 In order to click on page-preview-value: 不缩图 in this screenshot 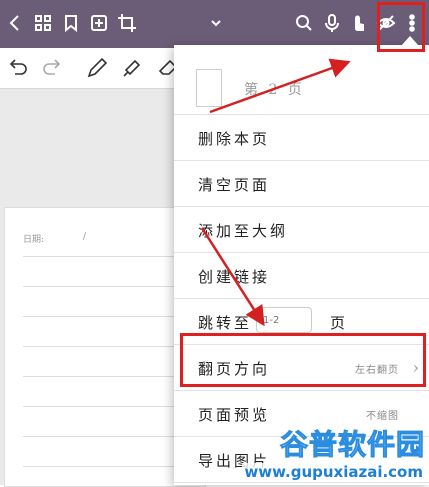, I will do `click(382, 416)`.